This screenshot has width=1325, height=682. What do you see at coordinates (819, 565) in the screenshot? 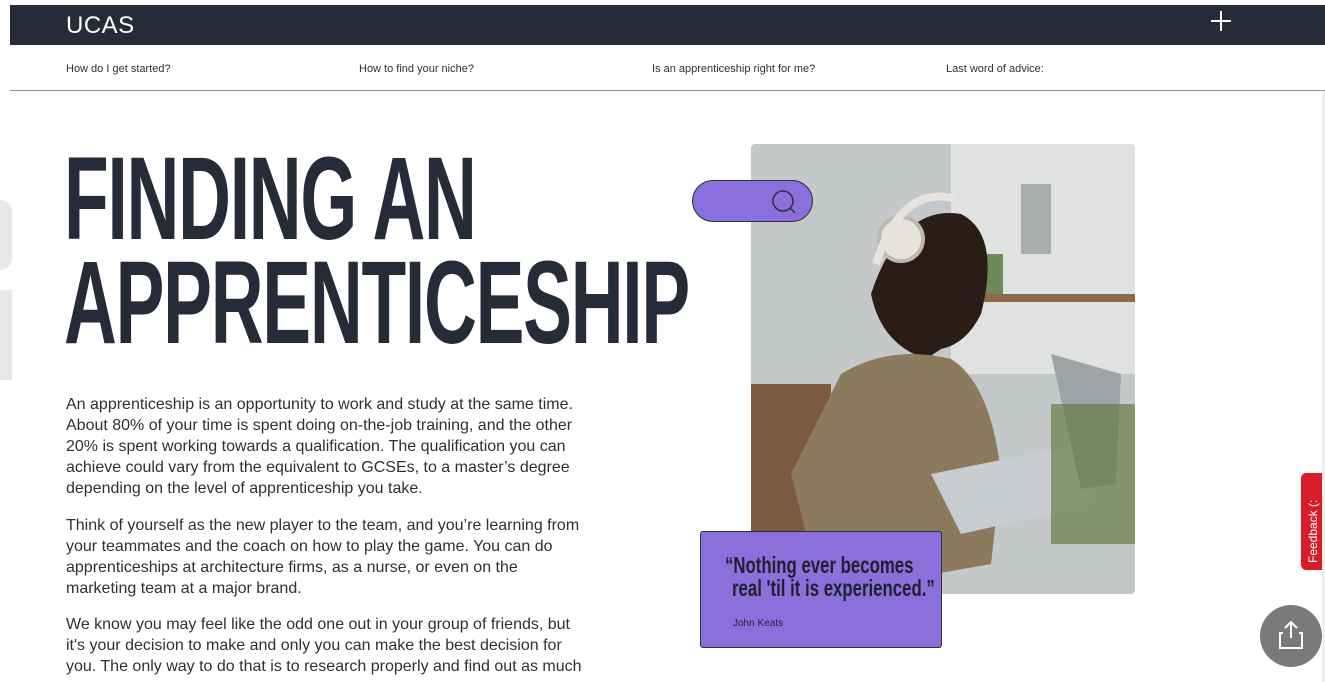
I see `quote-line-1: “Nothing ever becomes` at bounding box center [819, 565].